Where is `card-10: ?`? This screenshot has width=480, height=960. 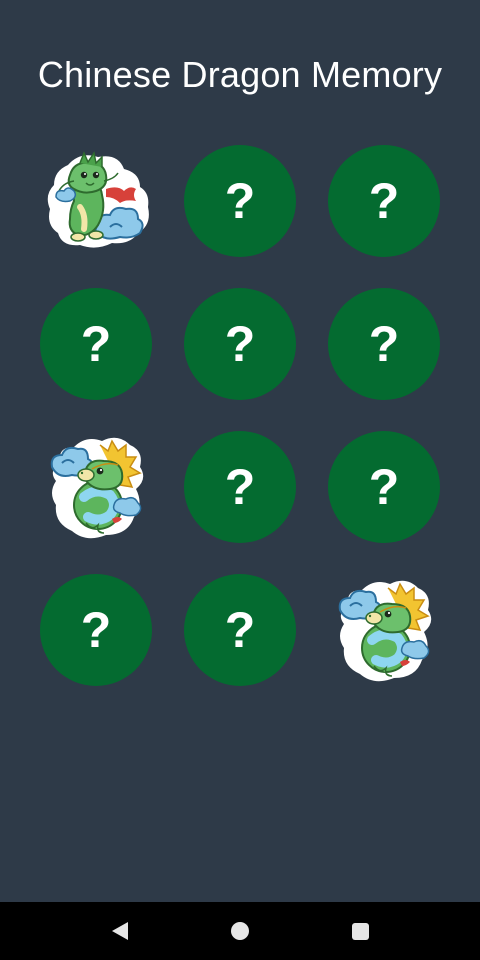
card-10: ? is located at coordinates (96, 630).